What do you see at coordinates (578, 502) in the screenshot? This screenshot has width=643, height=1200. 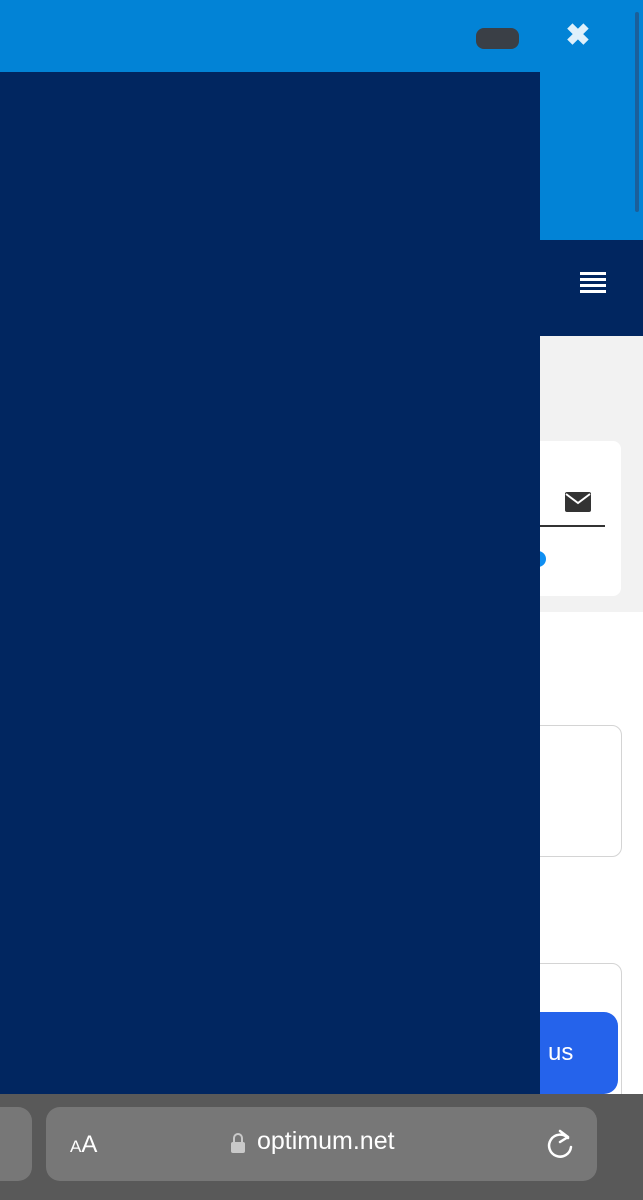 I see `envelope-icon` at bounding box center [578, 502].